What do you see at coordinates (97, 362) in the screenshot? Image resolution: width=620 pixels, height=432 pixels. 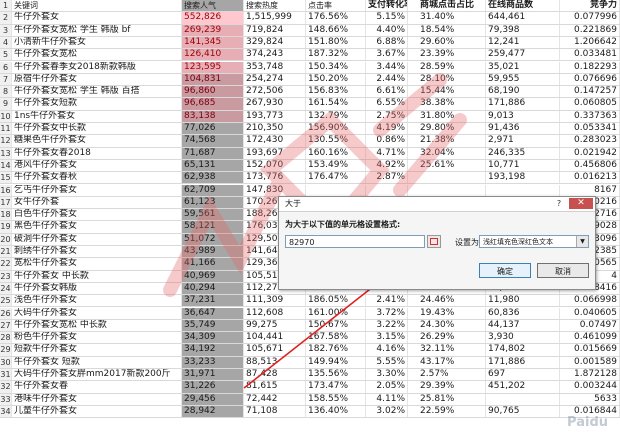 I see `keyword-cell: 牛仔外套女 短款` at bounding box center [97, 362].